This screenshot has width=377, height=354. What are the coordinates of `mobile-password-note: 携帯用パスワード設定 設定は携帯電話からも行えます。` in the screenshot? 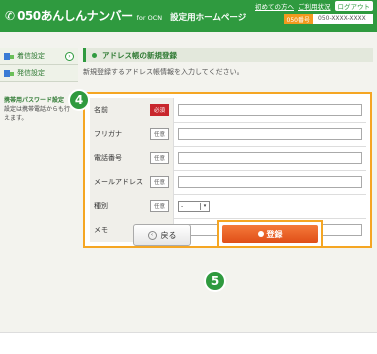 It's located at (39, 108).